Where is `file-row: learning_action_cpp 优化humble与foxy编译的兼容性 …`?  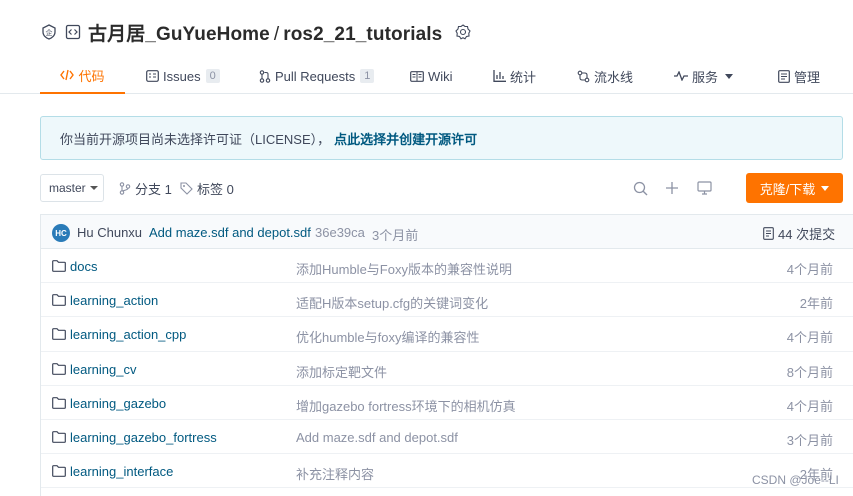 file-row: learning_action_cpp 优化humble与foxy编译的兼容性 … is located at coordinates (447, 334).